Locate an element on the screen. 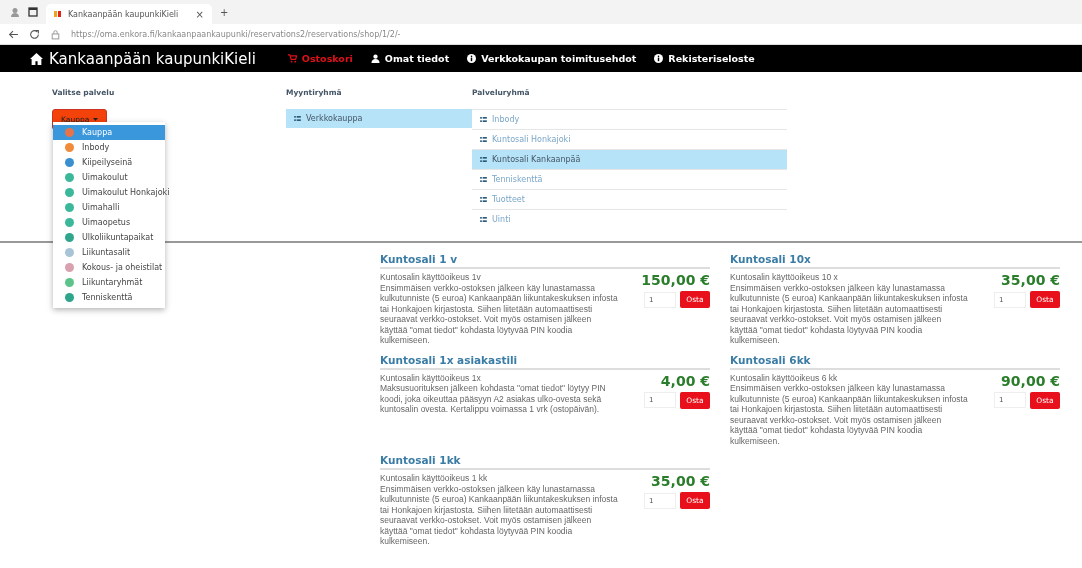  browser-tab: Kankaanpään kaupunkiKieli × is located at coordinates (129, 14).